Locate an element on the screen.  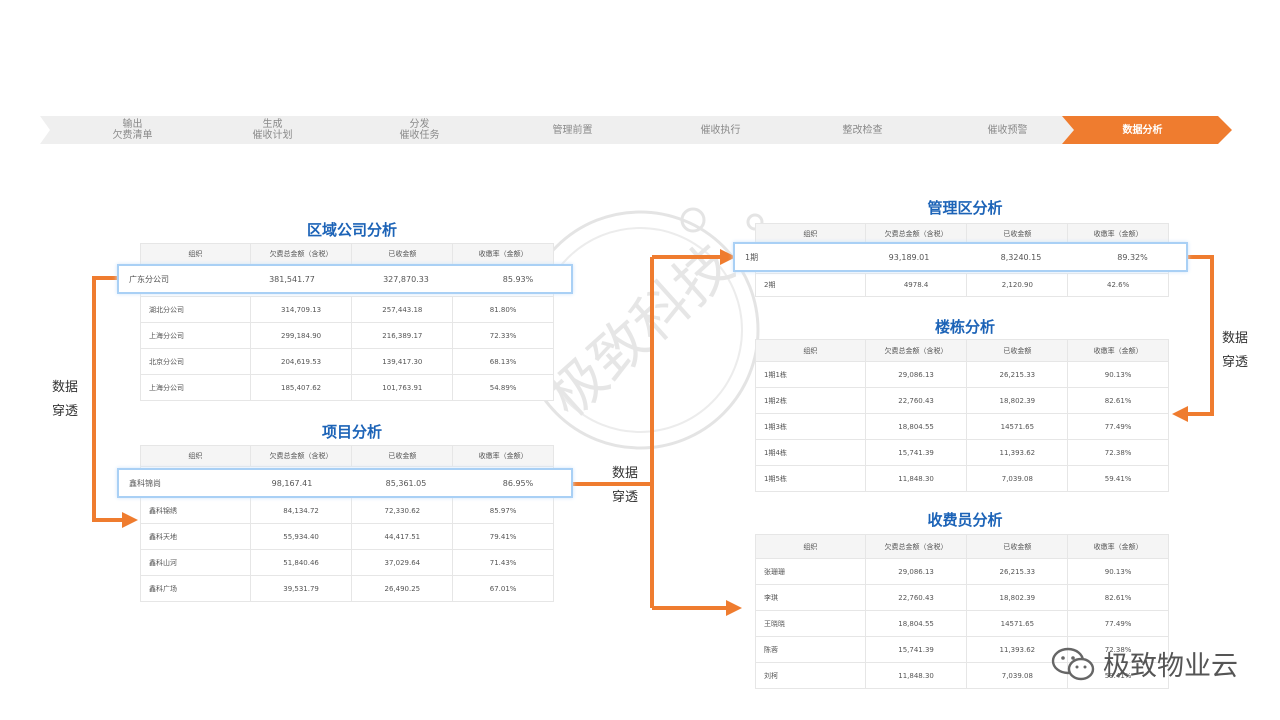
drill-label-center: 数据 穿透 is located at coordinates (625, 485).